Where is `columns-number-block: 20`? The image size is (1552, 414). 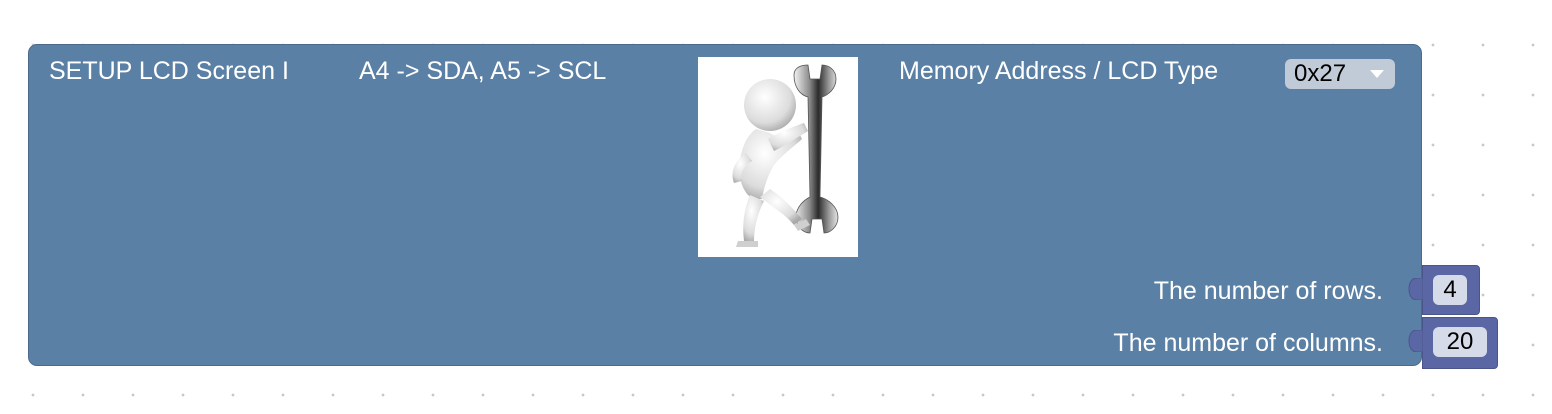
columns-number-block: 20 is located at coordinates (1453, 343).